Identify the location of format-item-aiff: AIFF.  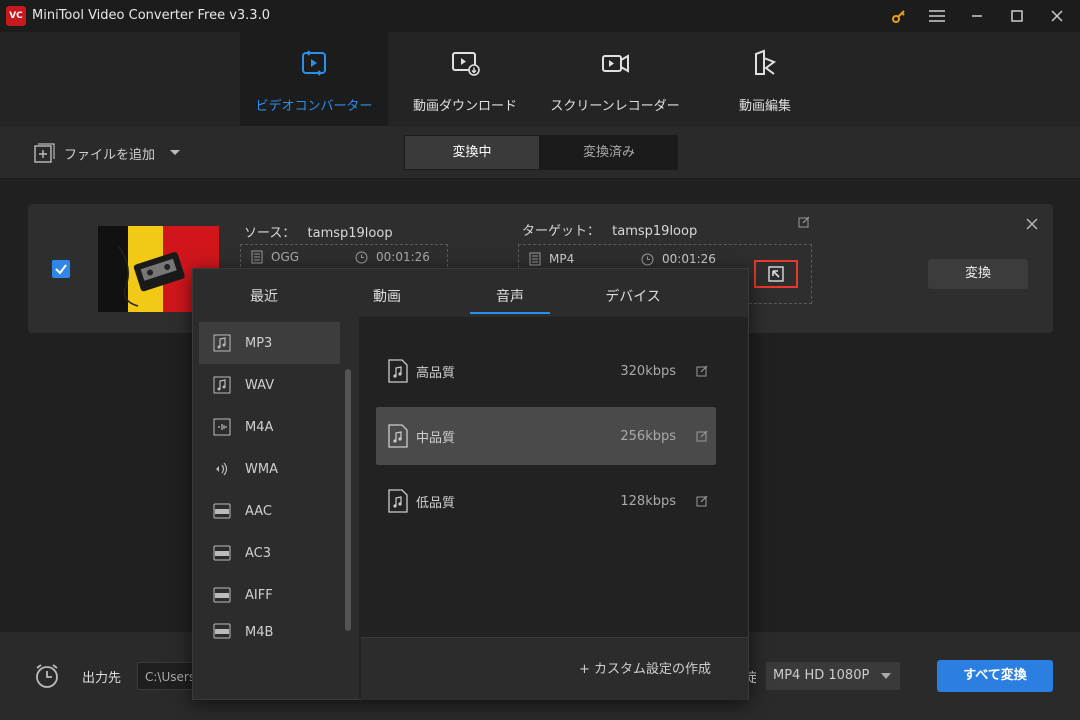
(269, 595).